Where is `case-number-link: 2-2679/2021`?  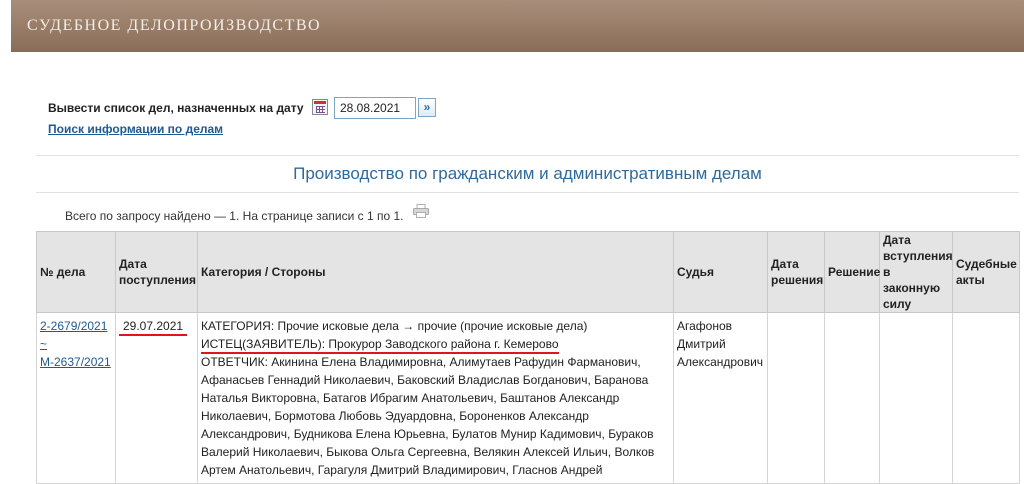
case-number-link: 2-2679/2021 is located at coordinates (73, 326).